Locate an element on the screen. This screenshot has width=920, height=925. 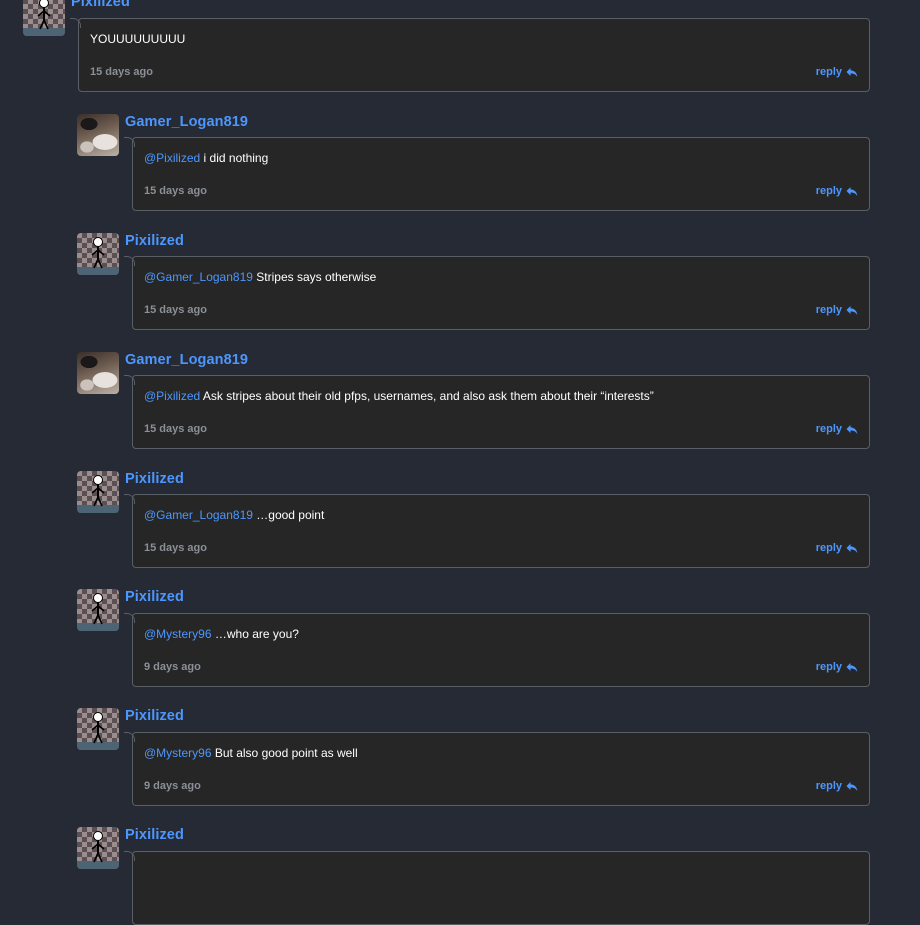
comment-content: YOUUUUUUUUU is located at coordinates (137, 39).